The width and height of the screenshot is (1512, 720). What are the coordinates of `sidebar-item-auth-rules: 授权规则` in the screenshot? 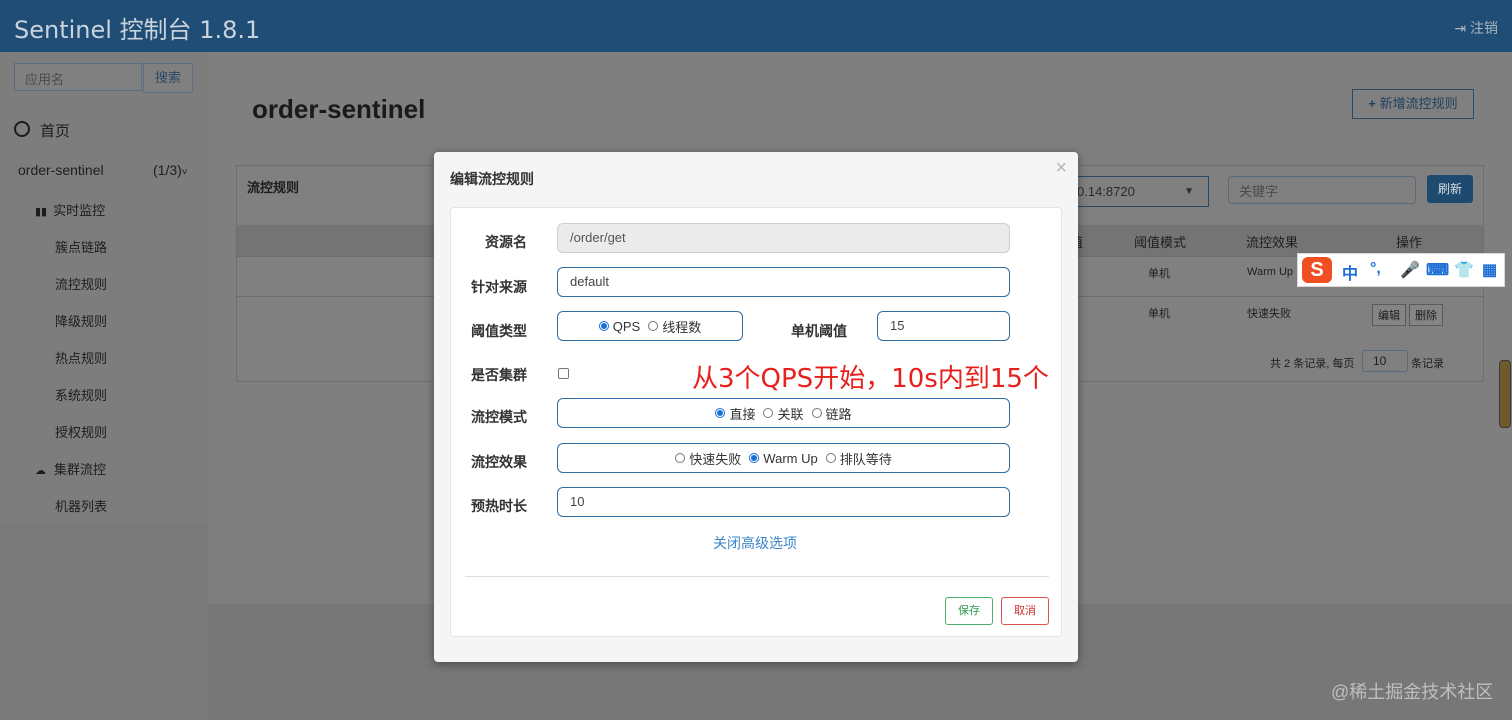 It's located at (81, 431).